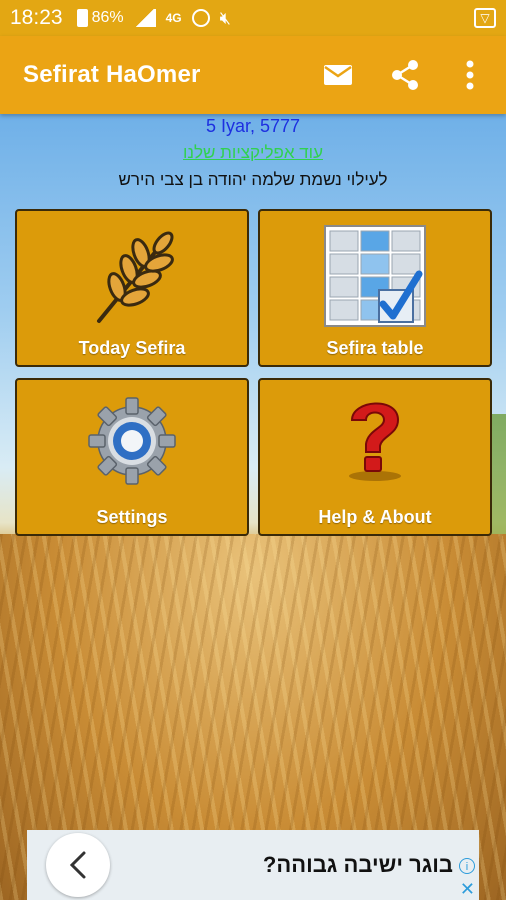 The height and width of the screenshot is (900, 506). What do you see at coordinates (36, 17) in the screenshot?
I see `status-time: 18:23` at bounding box center [36, 17].